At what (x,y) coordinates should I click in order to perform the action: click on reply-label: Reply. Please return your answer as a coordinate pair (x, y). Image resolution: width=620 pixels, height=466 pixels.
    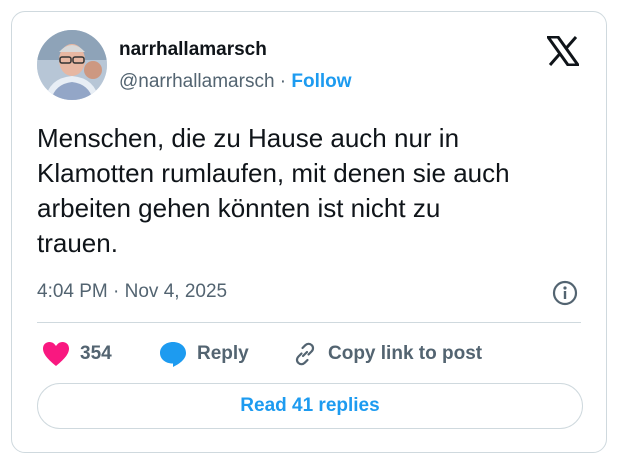
    Looking at the image, I should click on (223, 353).